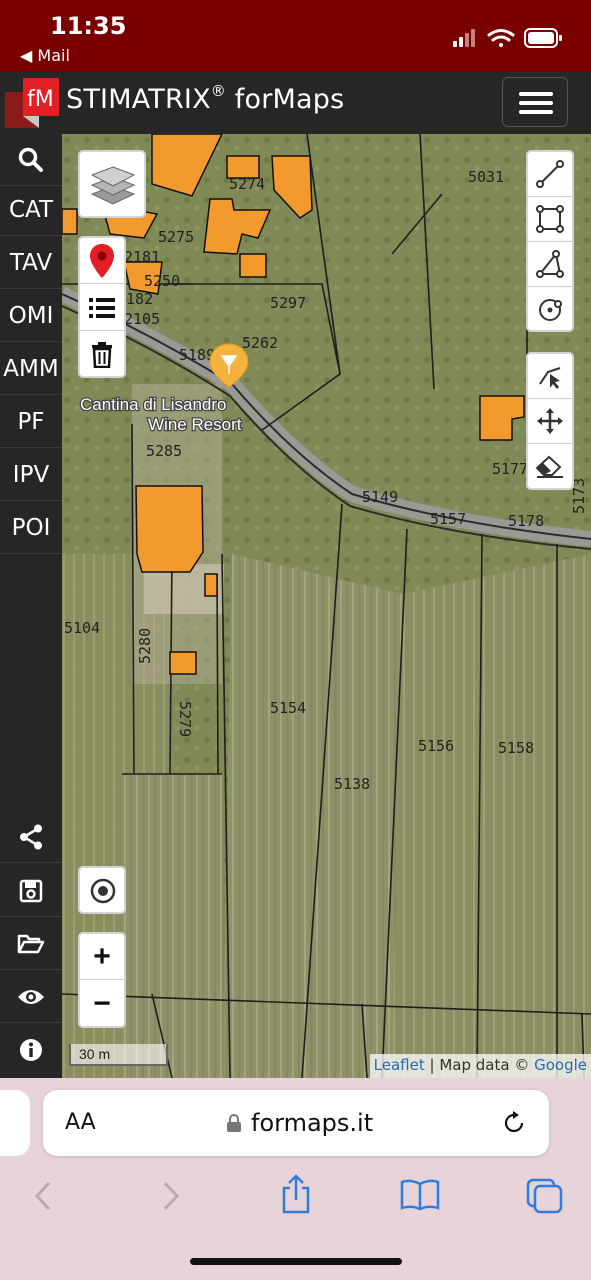 This screenshot has height=1280, width=591. I want to click on address-bar: AA formaps.it, so click(296, 1123).